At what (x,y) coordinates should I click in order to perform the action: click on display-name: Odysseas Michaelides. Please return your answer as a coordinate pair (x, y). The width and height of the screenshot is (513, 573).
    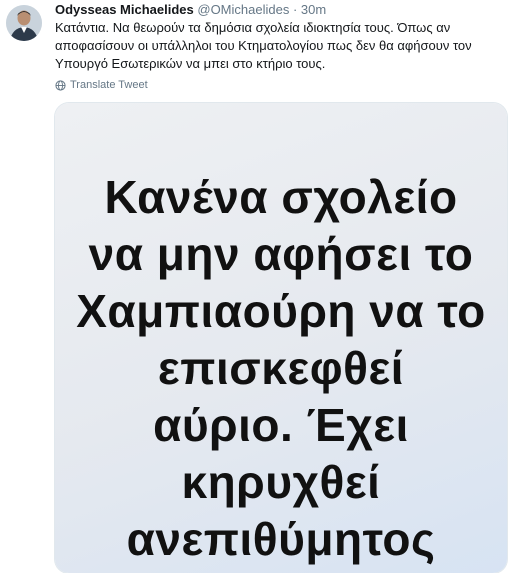
    Looking at the image, I should click on (124, 9).